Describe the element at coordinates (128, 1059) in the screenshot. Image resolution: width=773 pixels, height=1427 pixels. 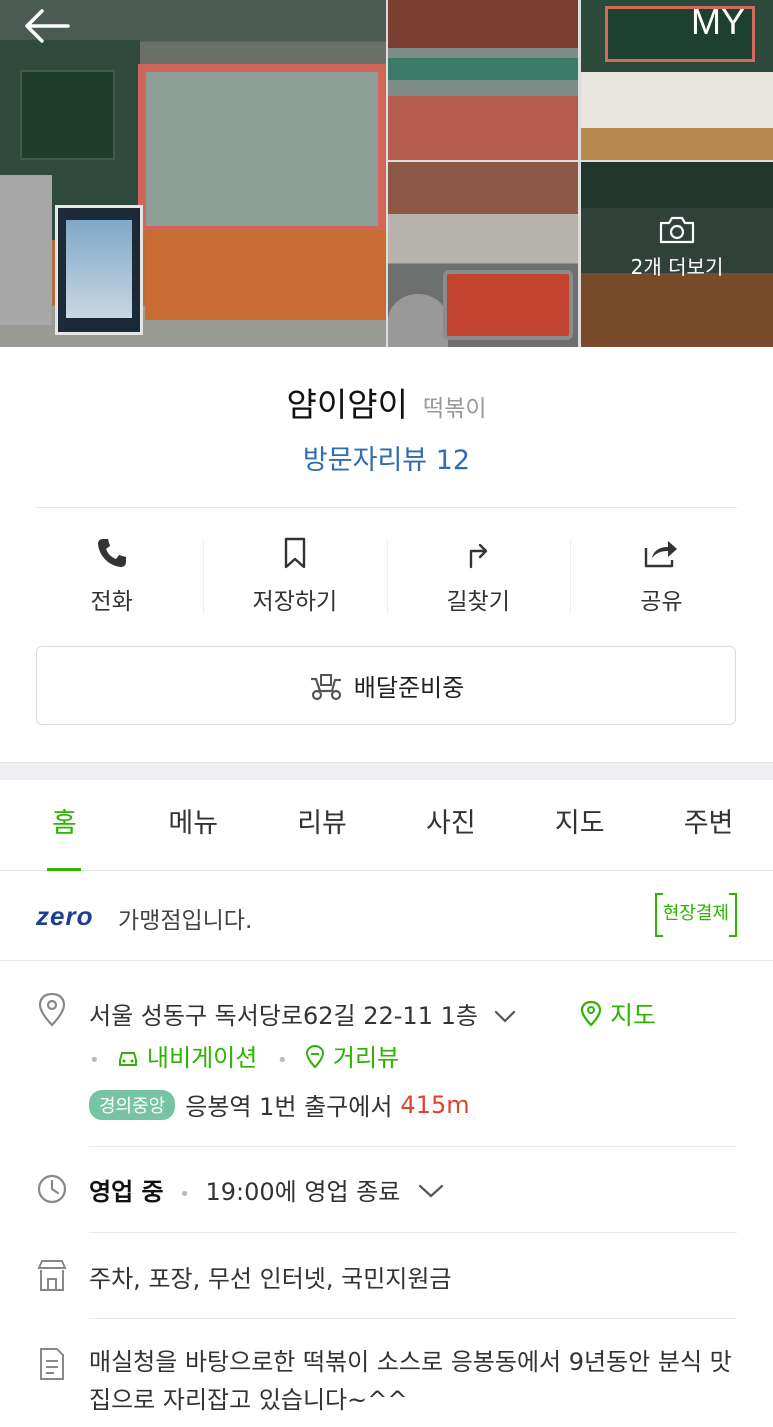
I see `car-icon` at that location.